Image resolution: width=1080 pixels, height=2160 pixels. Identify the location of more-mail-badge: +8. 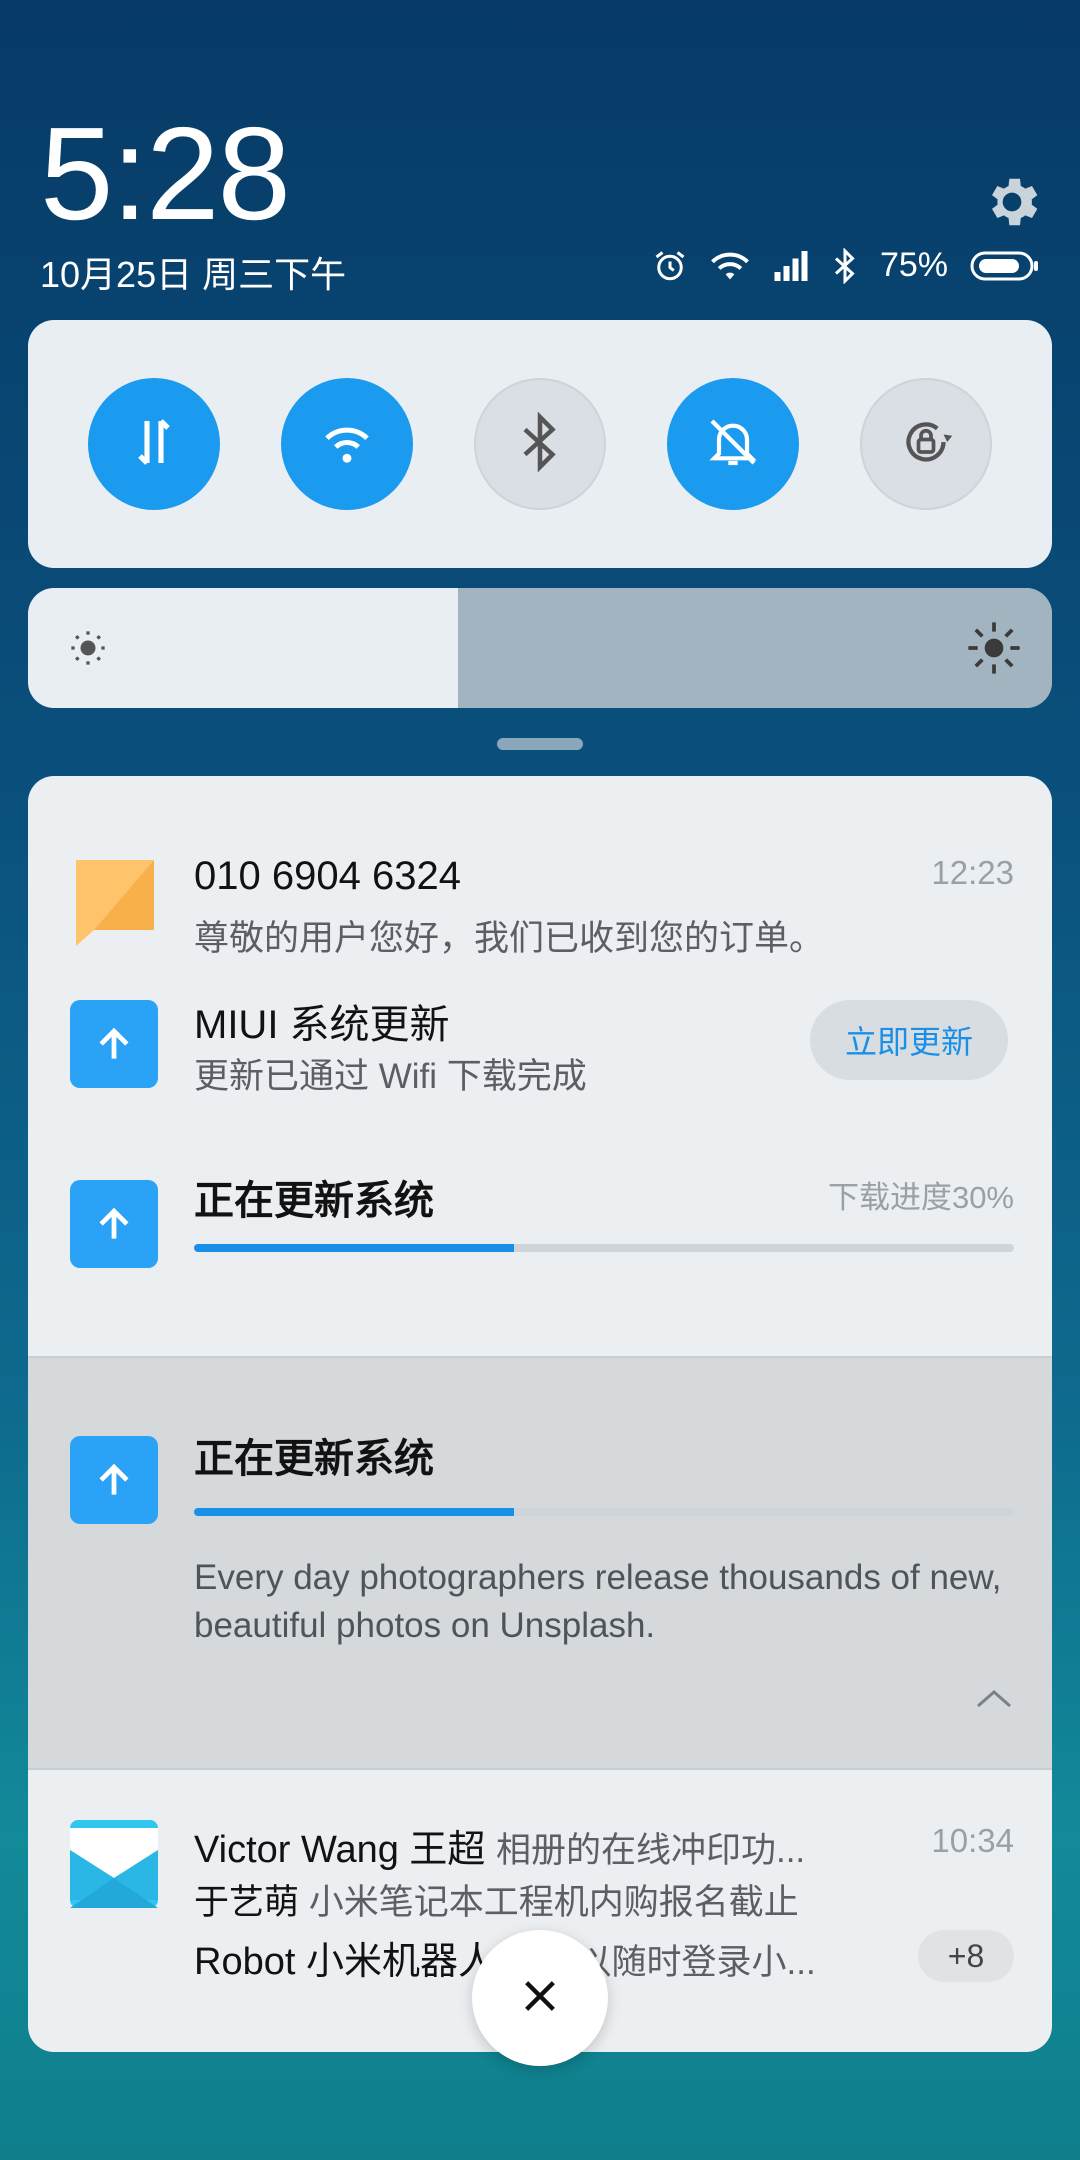
(966, 1956).